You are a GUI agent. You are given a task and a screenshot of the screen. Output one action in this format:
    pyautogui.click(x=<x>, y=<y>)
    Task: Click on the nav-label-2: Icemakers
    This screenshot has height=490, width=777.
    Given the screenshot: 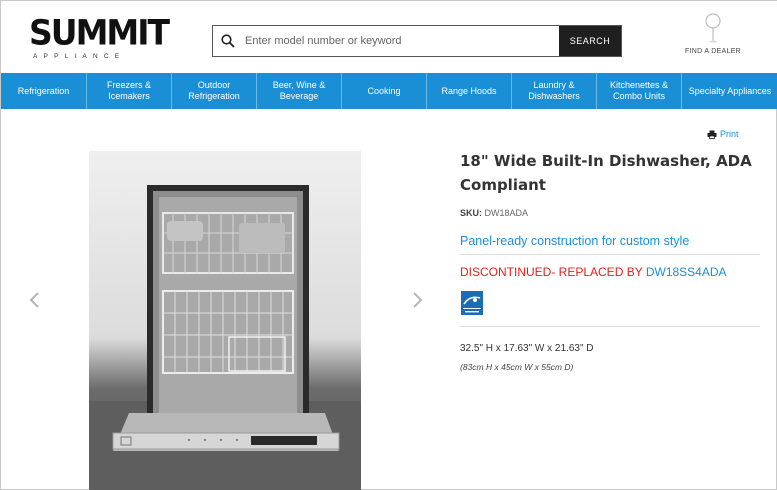 What is the action you would take?
    pyautogui.click(x=129, y=96)
    